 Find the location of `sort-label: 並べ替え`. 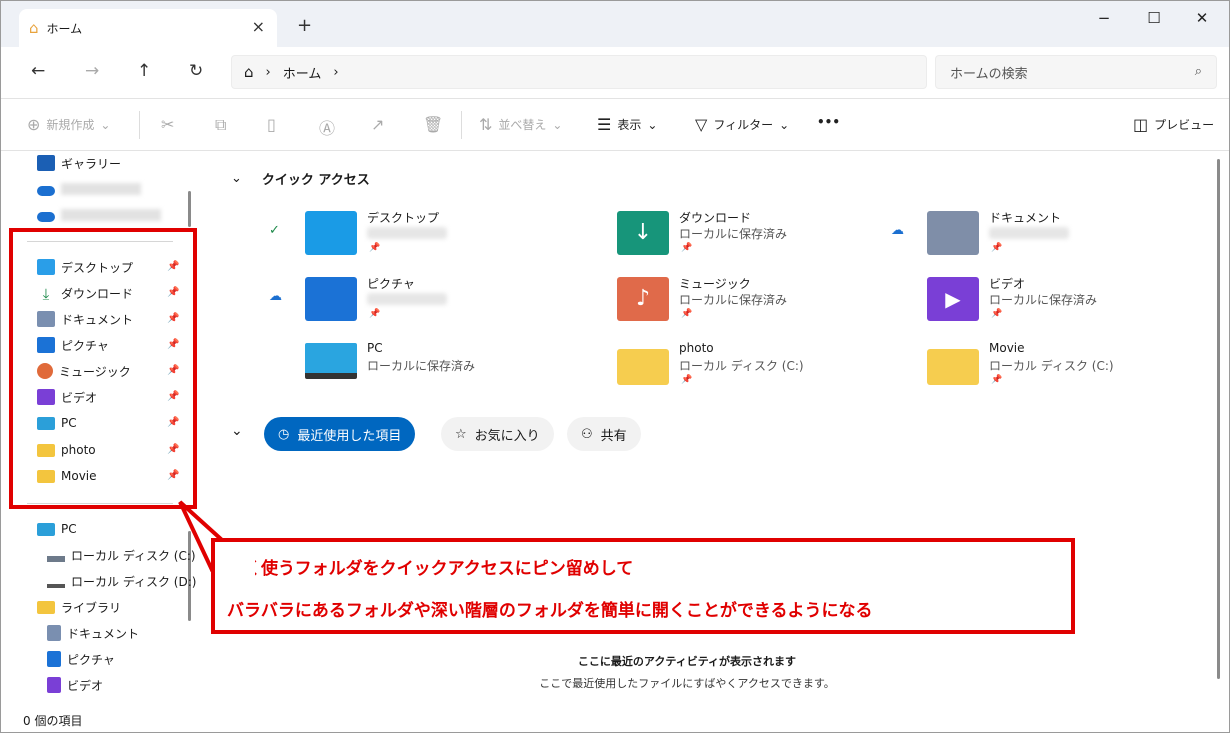

sort-label: 並べ替え is located at coordinates (522, 125).